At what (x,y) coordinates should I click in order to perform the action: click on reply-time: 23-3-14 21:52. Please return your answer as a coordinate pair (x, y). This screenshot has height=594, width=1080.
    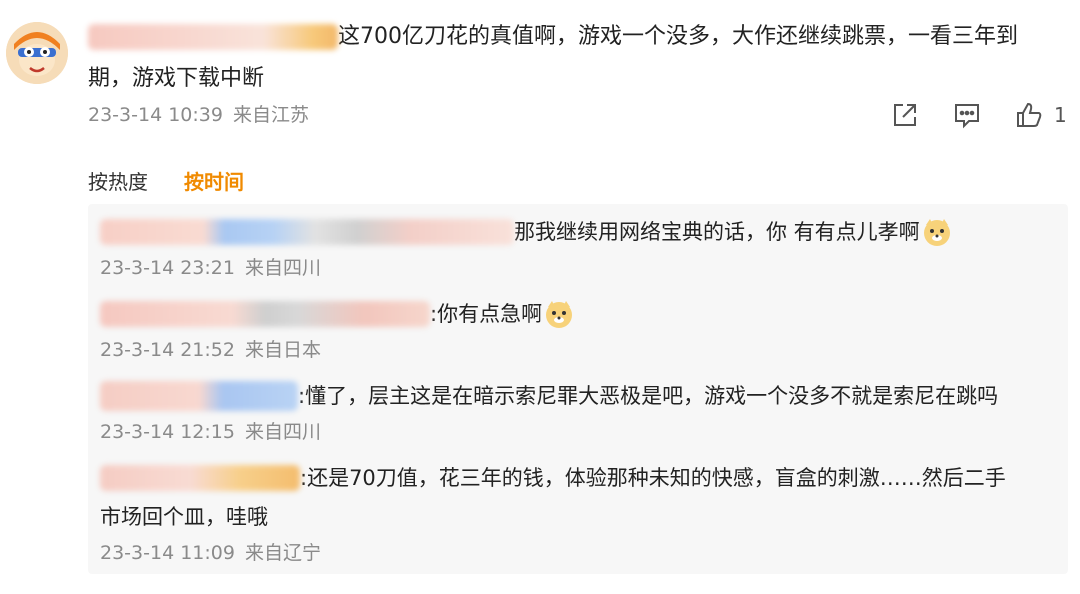
    Looking at the image, I should click on (167, 350).